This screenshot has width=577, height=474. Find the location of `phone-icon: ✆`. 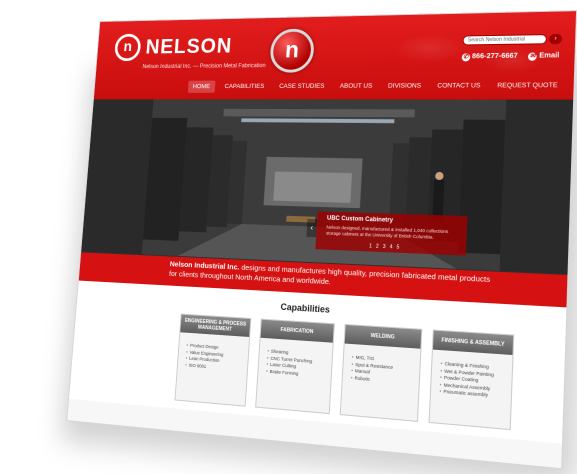

phone-icon: ✆ is located at coordinates (466, 57).